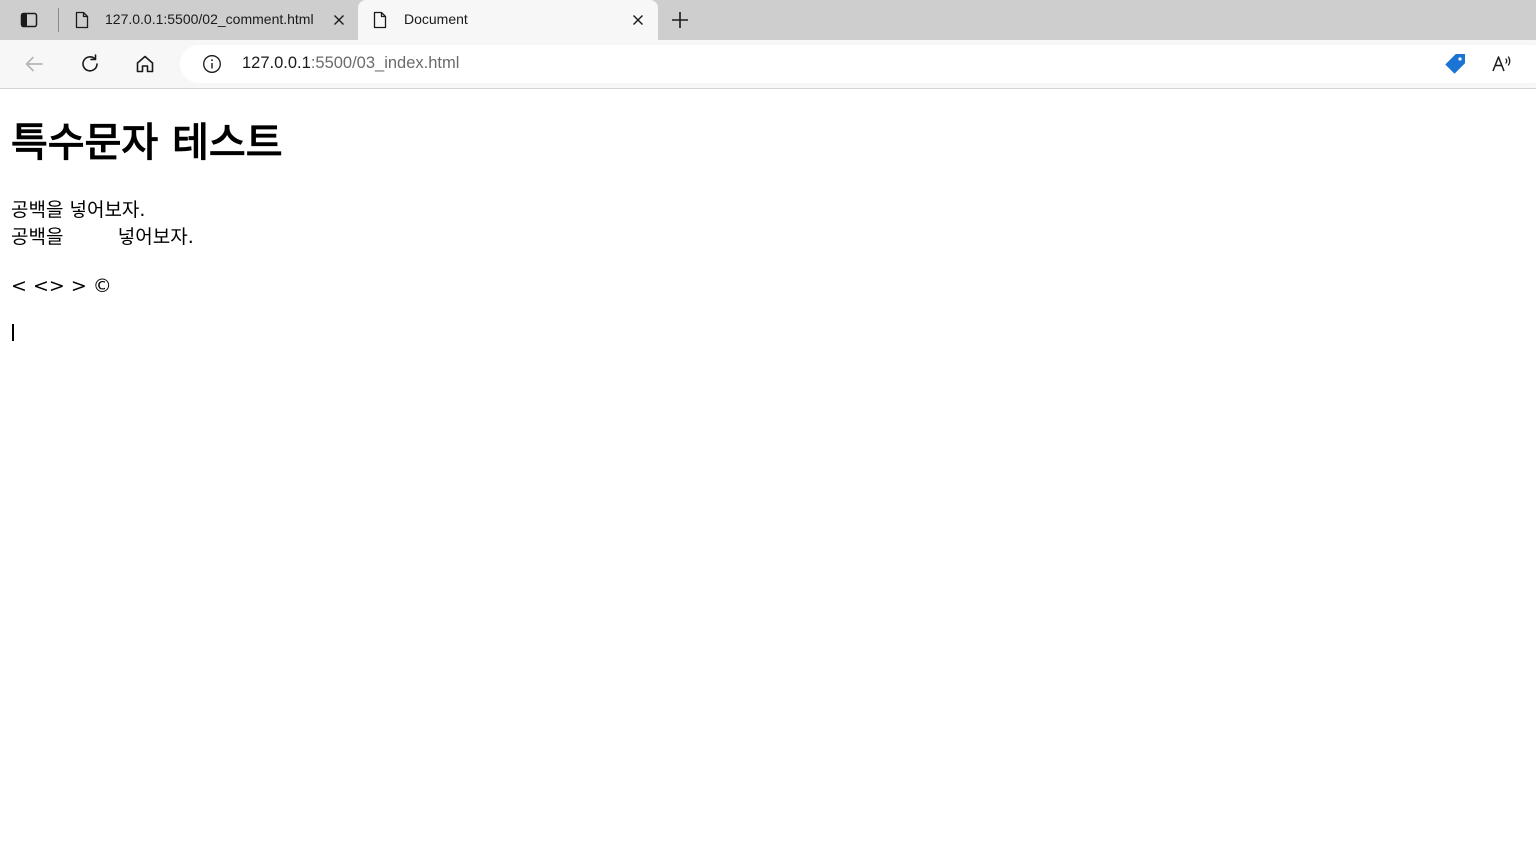  What do you see at coordinates (858, 64) in the screenshot?
I see `address-bar: 127.0.0.1:5500/03_index.html` at bounding box center [858, 64].